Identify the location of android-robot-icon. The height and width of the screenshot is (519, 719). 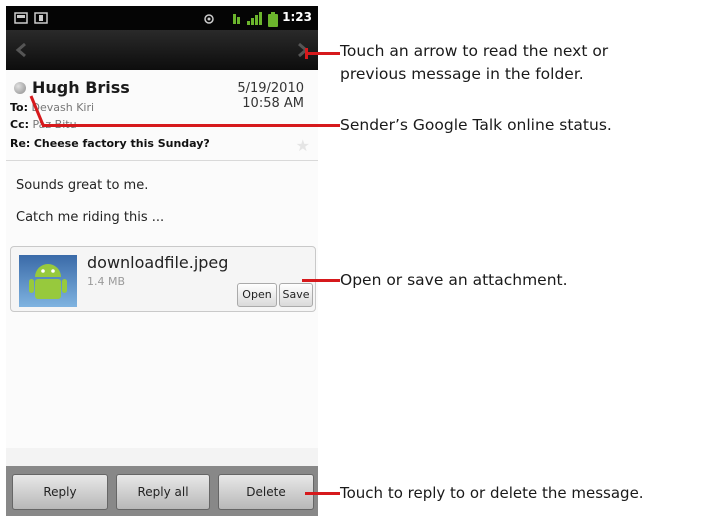
(48, 281).